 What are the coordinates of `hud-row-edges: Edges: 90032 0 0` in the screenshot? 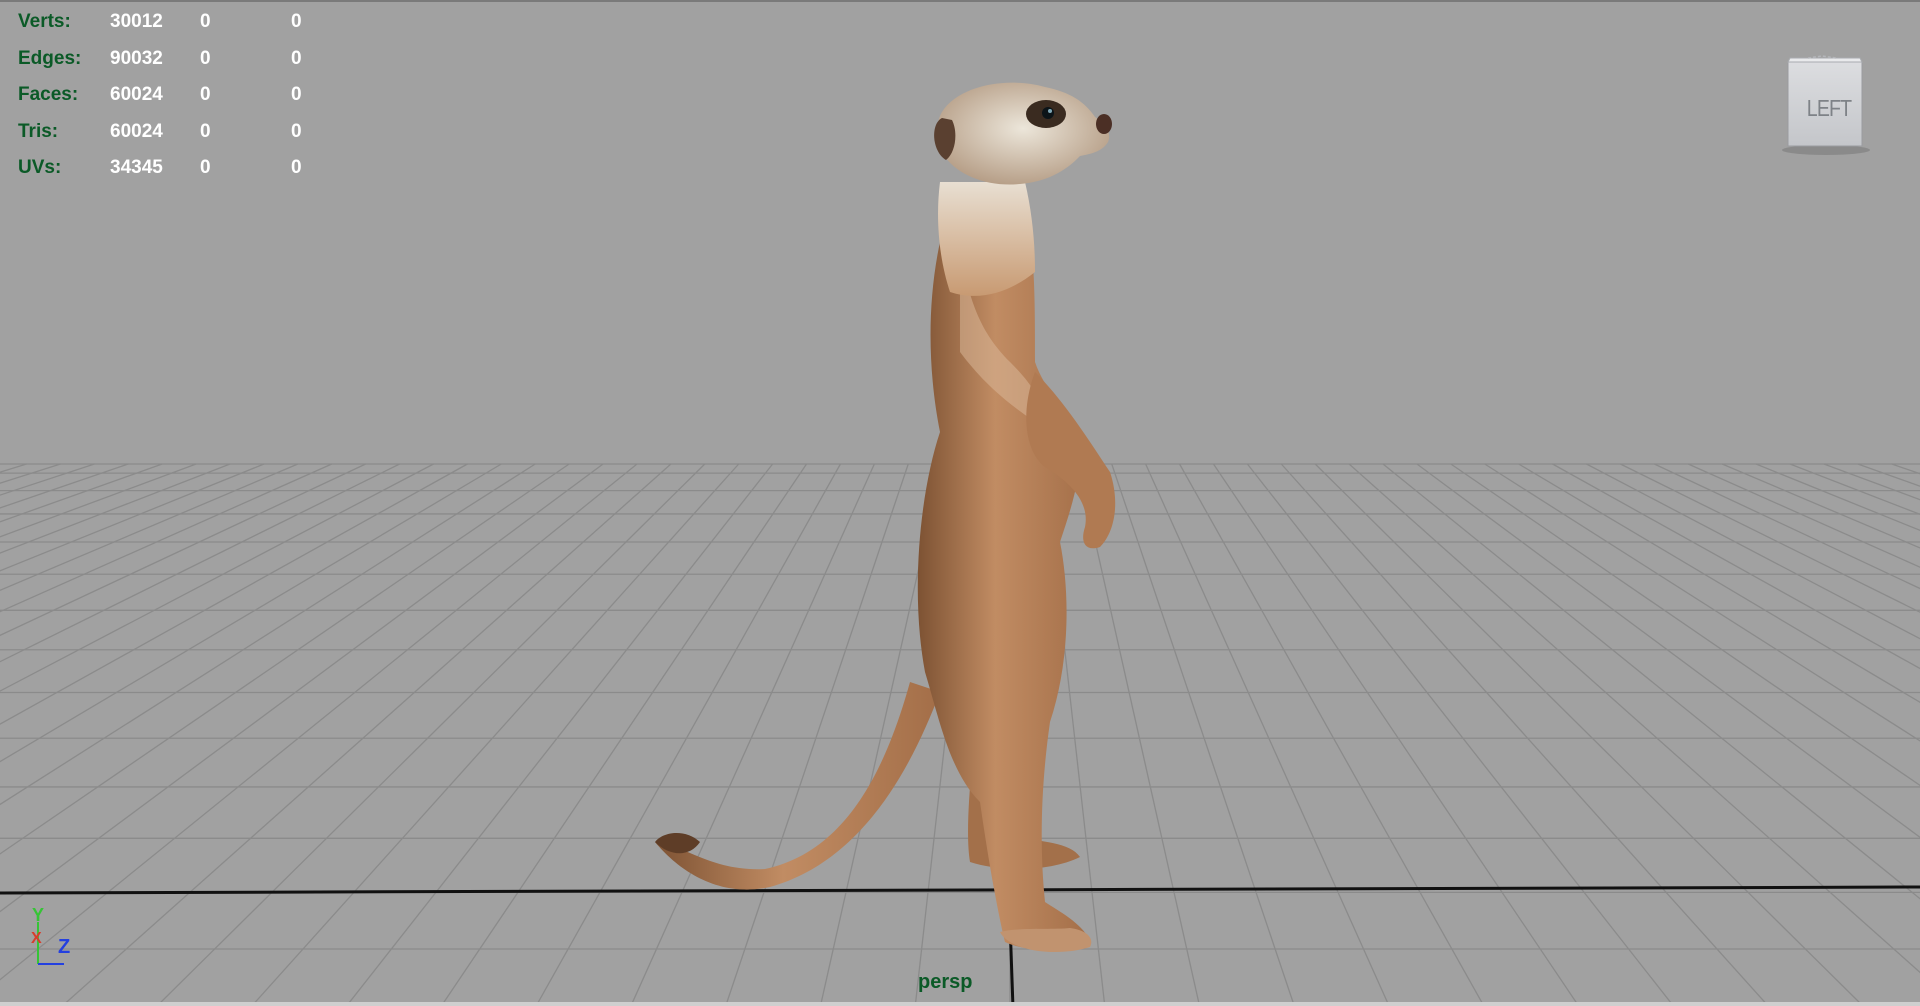 It's located at (174, 59).